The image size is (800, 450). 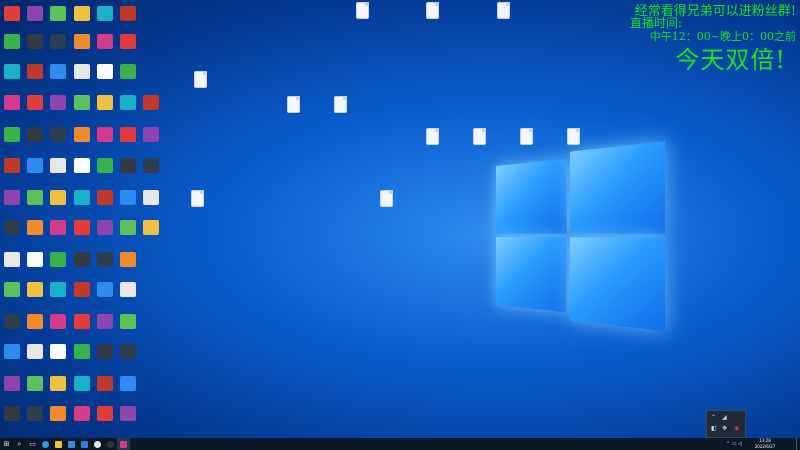 What do you see at coordinates (765, 444) in the screenshot?
I see `taskbar-clock: 13:28 2022/6/27` at bounding box center [765, 444].